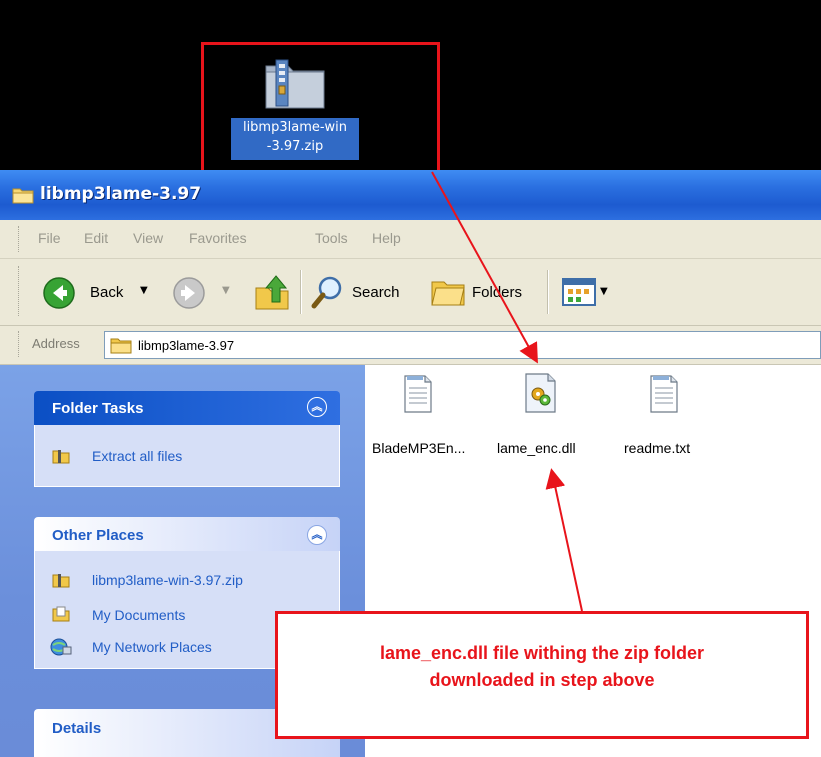  What do you see at coordinates (98, 535) in the screenshot?
I see `other-places-title: Other Places` at bounding box center [98, 535].